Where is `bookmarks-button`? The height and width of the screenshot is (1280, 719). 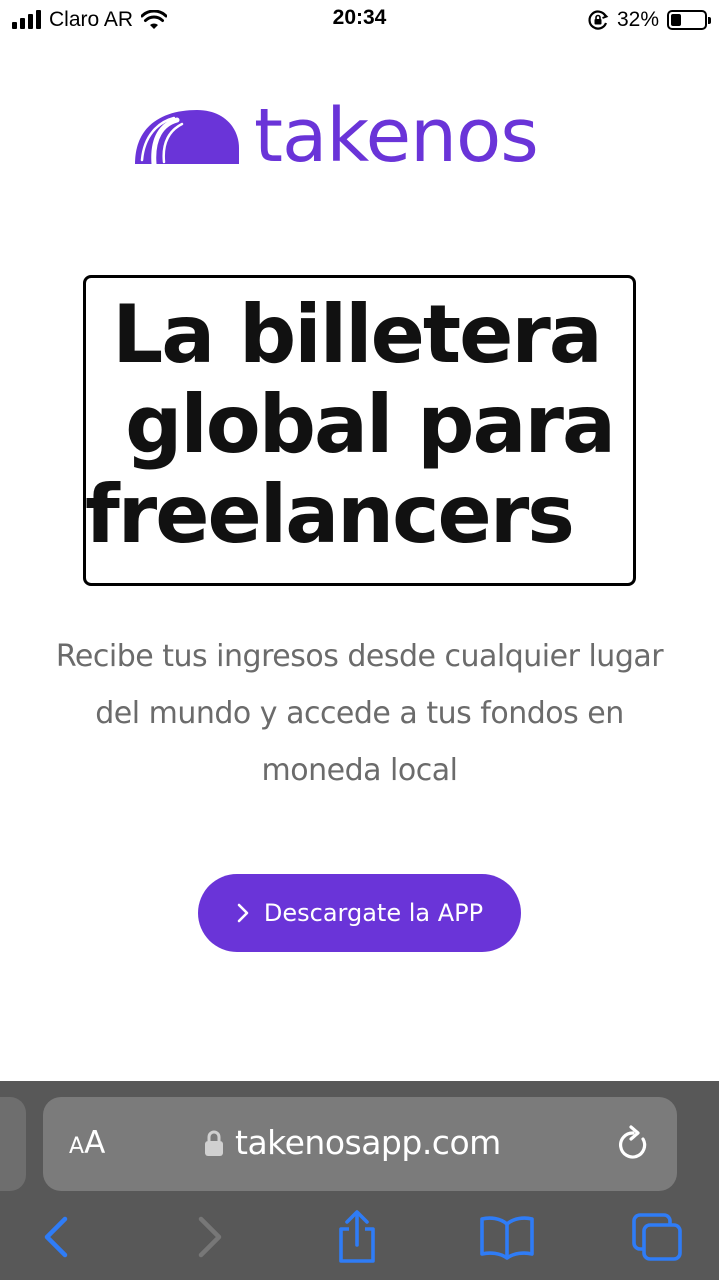
bookmarks-button is located at coordinates (507, 1237).